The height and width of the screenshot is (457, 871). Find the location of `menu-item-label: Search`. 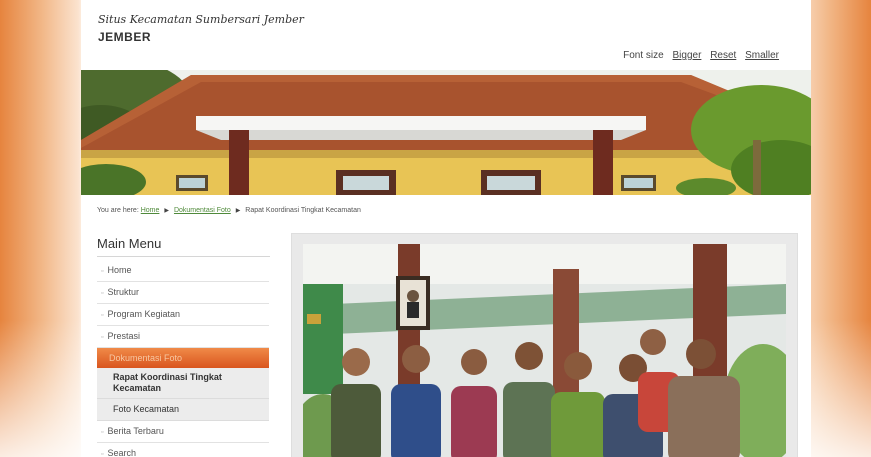

menu-item-label: Search is located at coordinates (122, 452).